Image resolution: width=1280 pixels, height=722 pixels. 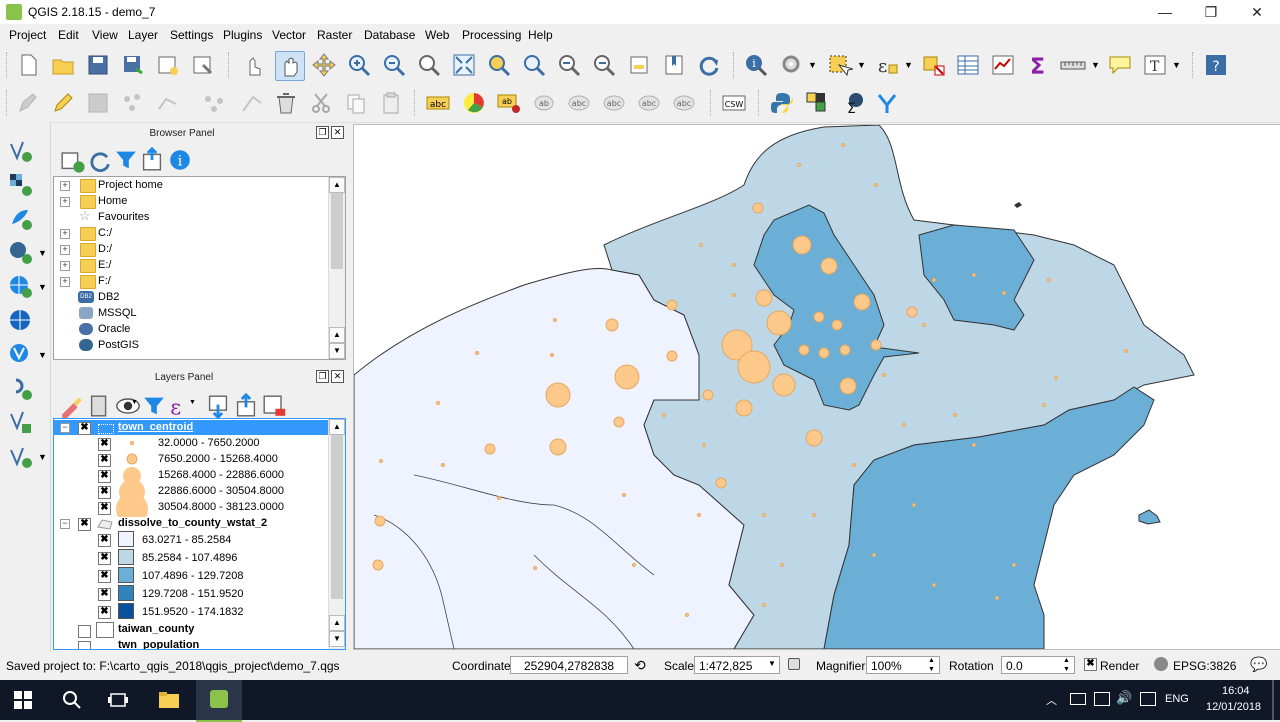 What do you see at coordinates (42, 457) in the screenshot?
I see `virtual-dropdown-icon: ▼` at bounding box center [42, 457].